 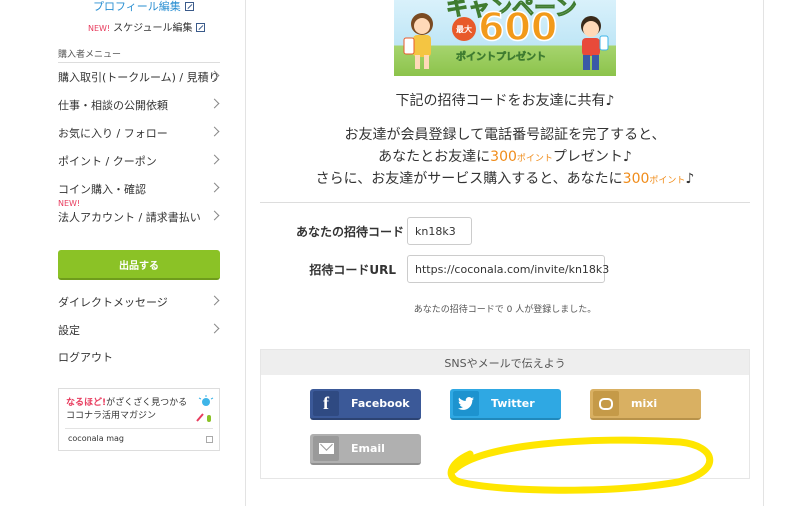 What do you see at coordinates (113, 133) in the screenshot?
I see `sidebar-item-label: お気に入り / フォロー` at bounding box center [113, 133].